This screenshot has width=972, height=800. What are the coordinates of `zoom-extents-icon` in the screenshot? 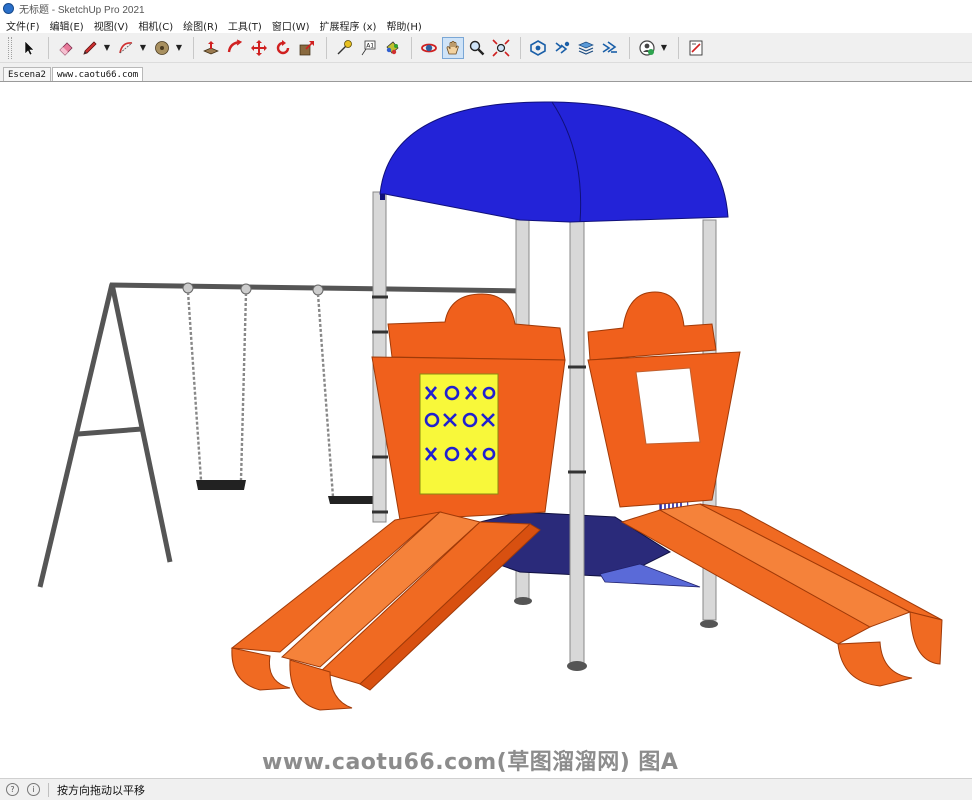 It's located at (501, 47).